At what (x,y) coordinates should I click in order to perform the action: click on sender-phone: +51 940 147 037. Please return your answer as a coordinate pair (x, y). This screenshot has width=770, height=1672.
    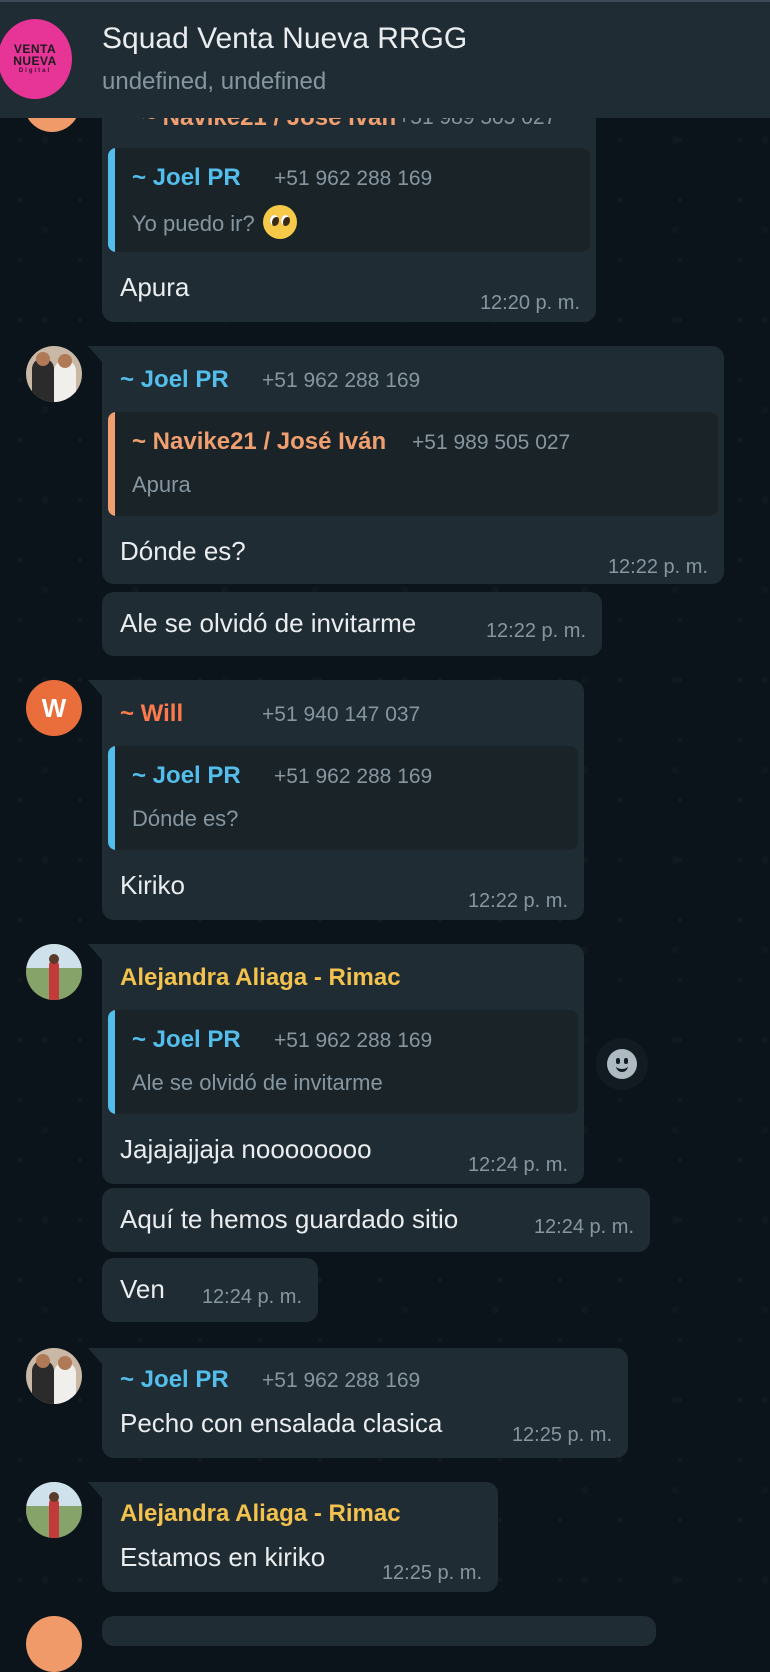
    Looking at the image, I should click on (341, 714).